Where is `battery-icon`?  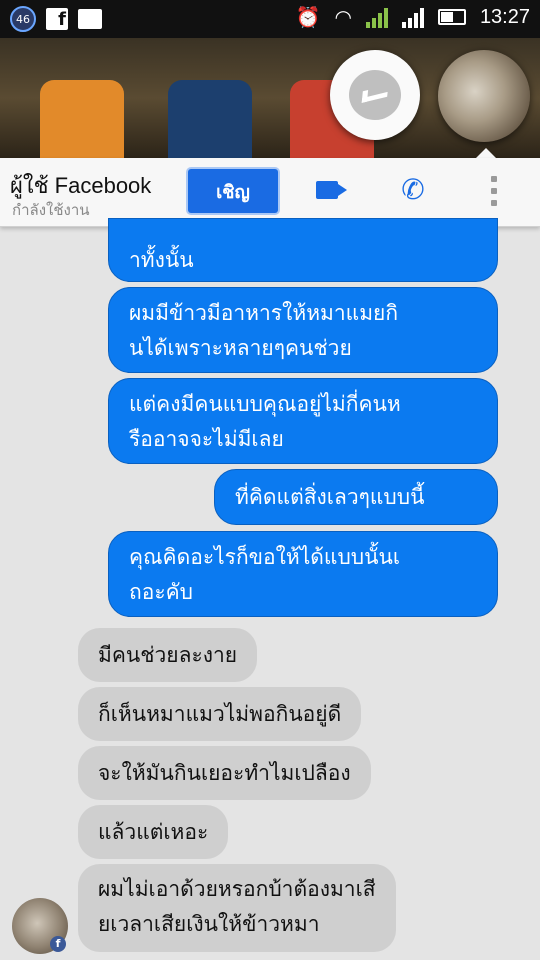 battery-icon is located at coordinates (451, 17).